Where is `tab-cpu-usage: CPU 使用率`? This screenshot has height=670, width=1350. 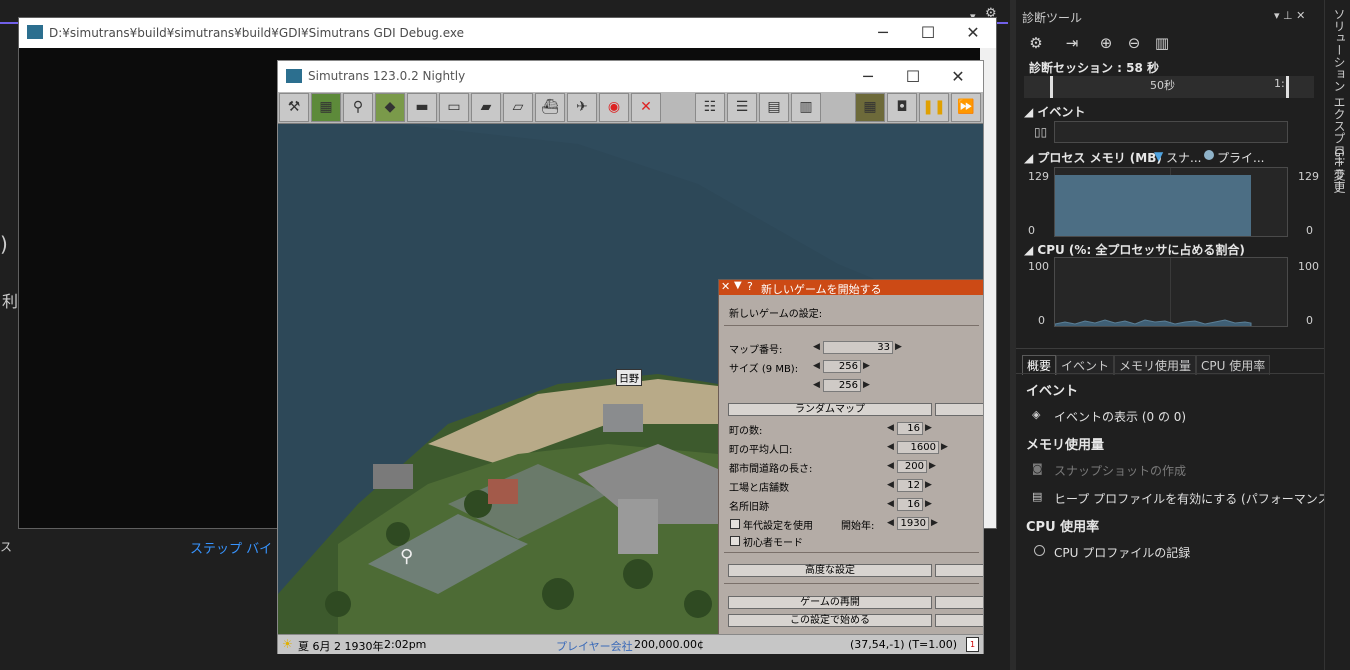
tab-cpu-usage: CPU 使用率 is located at coordinates (1233, 365).